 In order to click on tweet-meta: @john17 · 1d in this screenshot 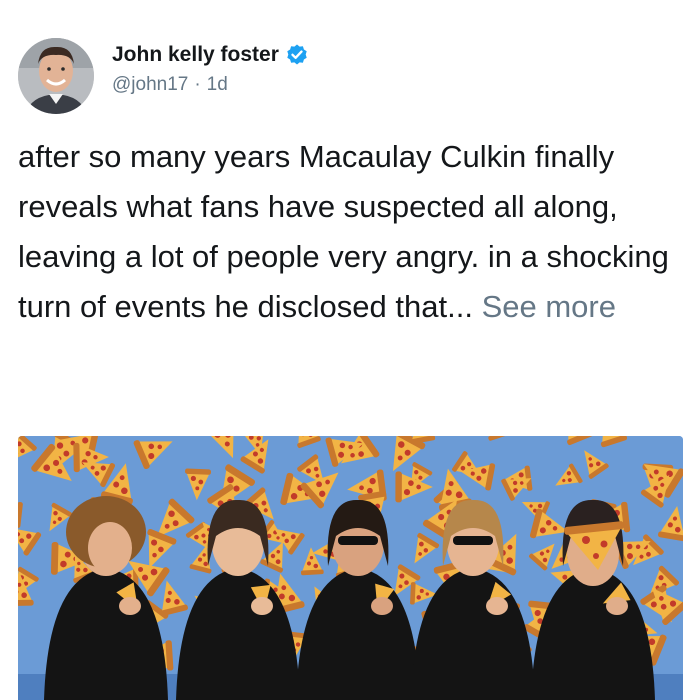, I will do `click(210, 85)`.